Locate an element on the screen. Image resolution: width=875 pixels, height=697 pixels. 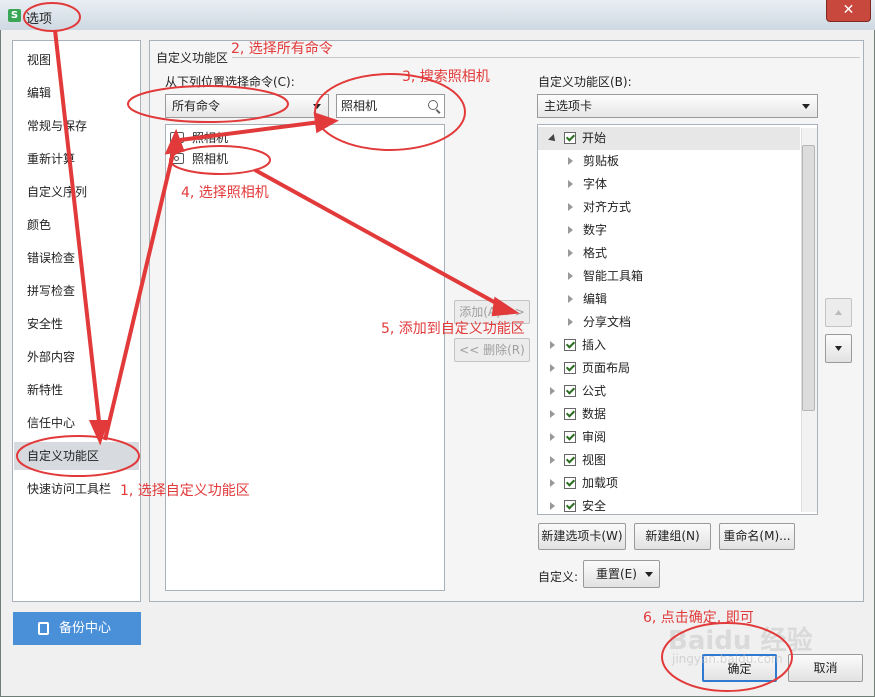
annotation-step2: 2, 选择所有命令 is located at coordinates (282, 49).